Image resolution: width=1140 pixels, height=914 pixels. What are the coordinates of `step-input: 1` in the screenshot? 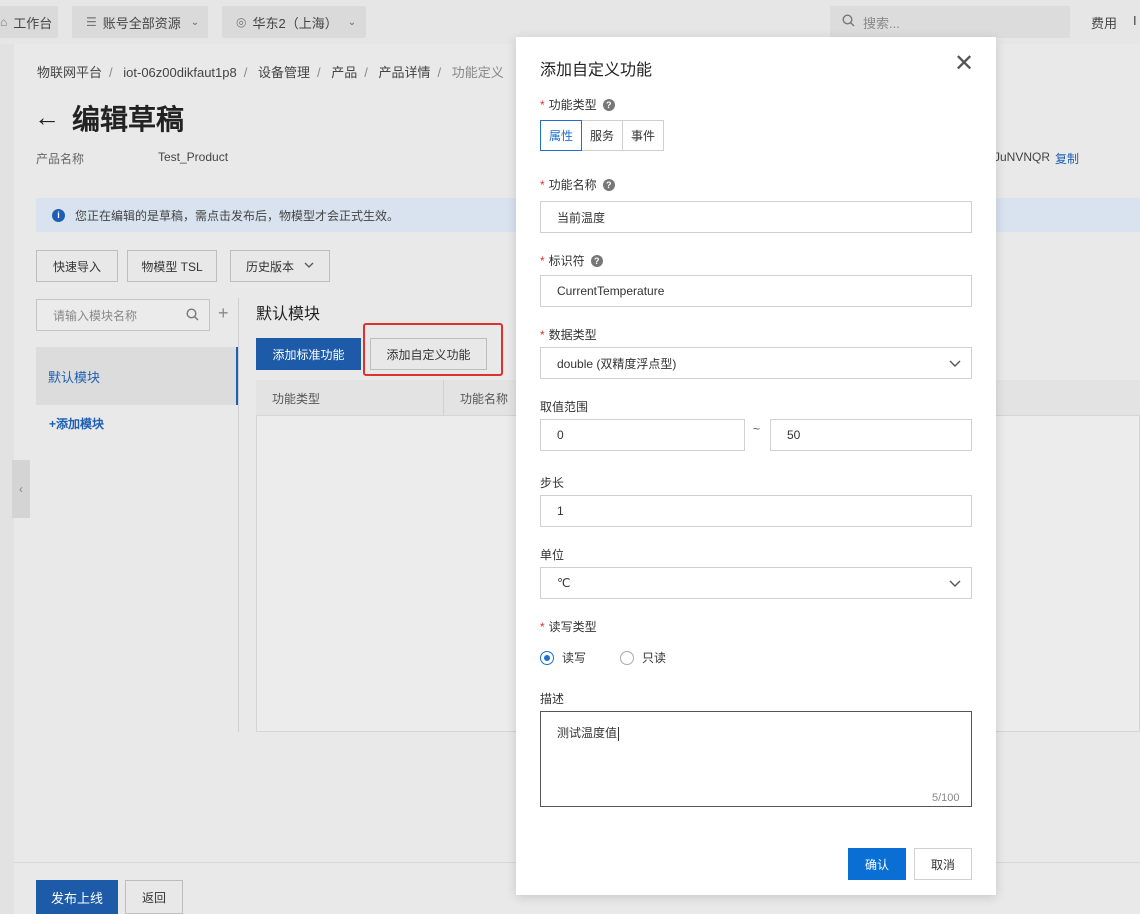 It's located at (756, 511).